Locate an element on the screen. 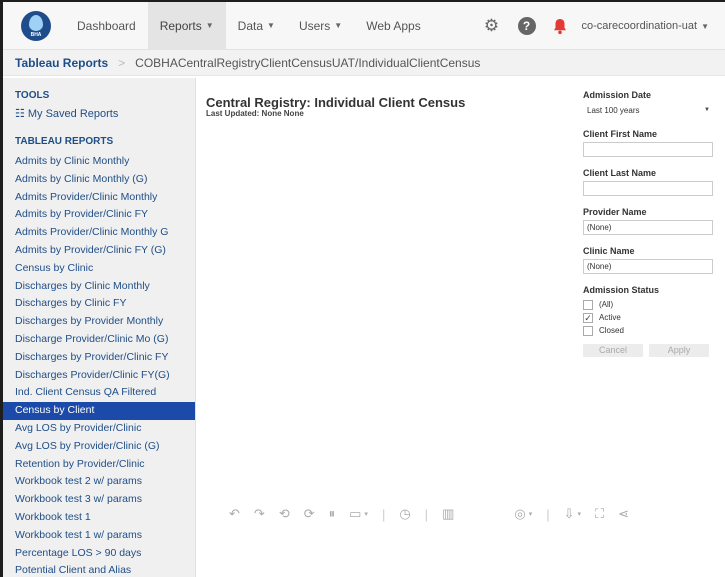 The width and height of the screenshot is (725, 577). gear-icon: ⚙ is located at coordinates (492, 26).